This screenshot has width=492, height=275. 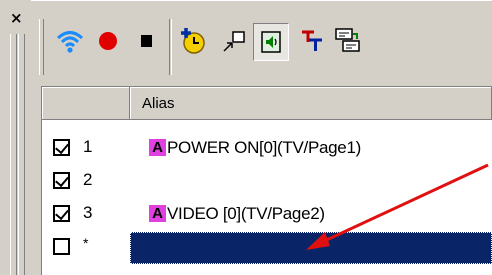 I want to click on close-icon: ×, so click(x=16, y=18).